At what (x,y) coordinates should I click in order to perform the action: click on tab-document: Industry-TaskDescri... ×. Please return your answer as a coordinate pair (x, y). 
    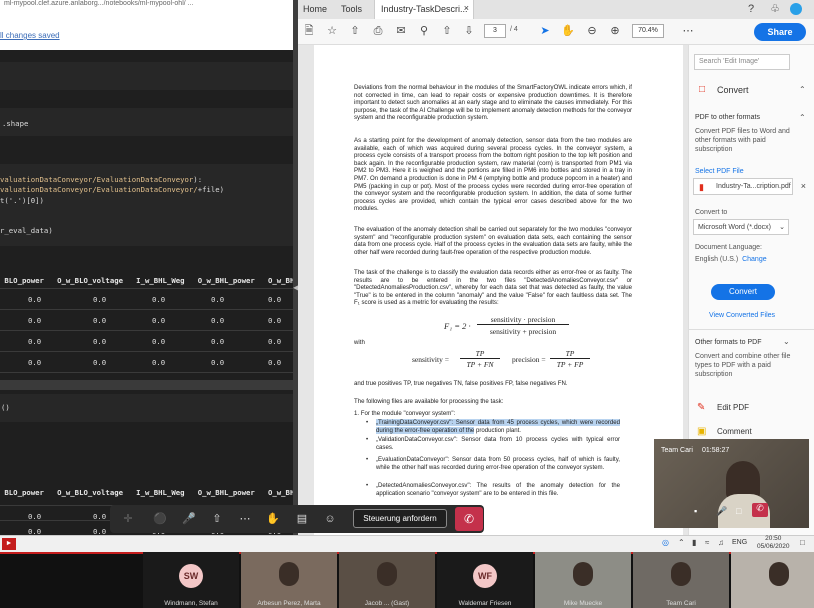
    Looking at the image, I should click on (424, 9).